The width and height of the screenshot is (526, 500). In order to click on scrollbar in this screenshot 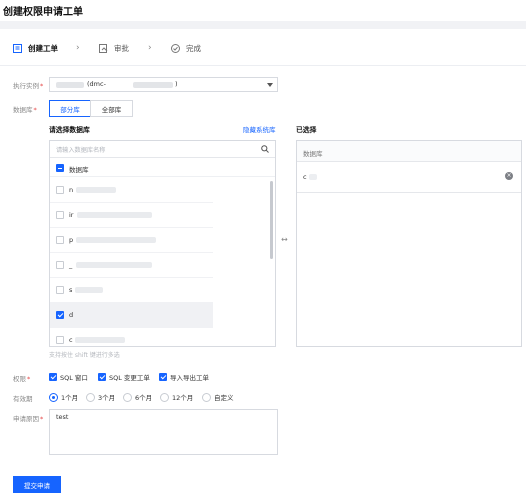, I will do `click(271, 220)`.